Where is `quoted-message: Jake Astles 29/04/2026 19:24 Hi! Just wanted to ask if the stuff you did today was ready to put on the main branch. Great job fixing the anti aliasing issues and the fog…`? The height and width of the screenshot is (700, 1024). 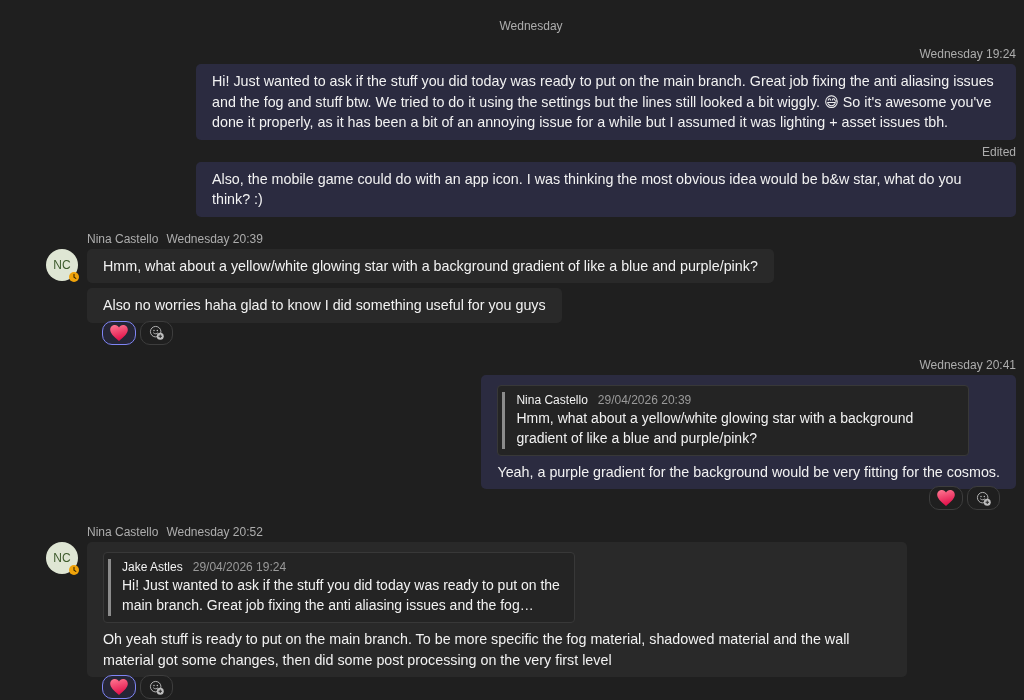 quoted-message: Jake Astles 29/04/2026 19:24 Hi! Just wanted to ask if the stuff you did today was ready to put on the main branch. Great job fixing the anti aliasing issues and the fog… is located at coordinates (339, 587).